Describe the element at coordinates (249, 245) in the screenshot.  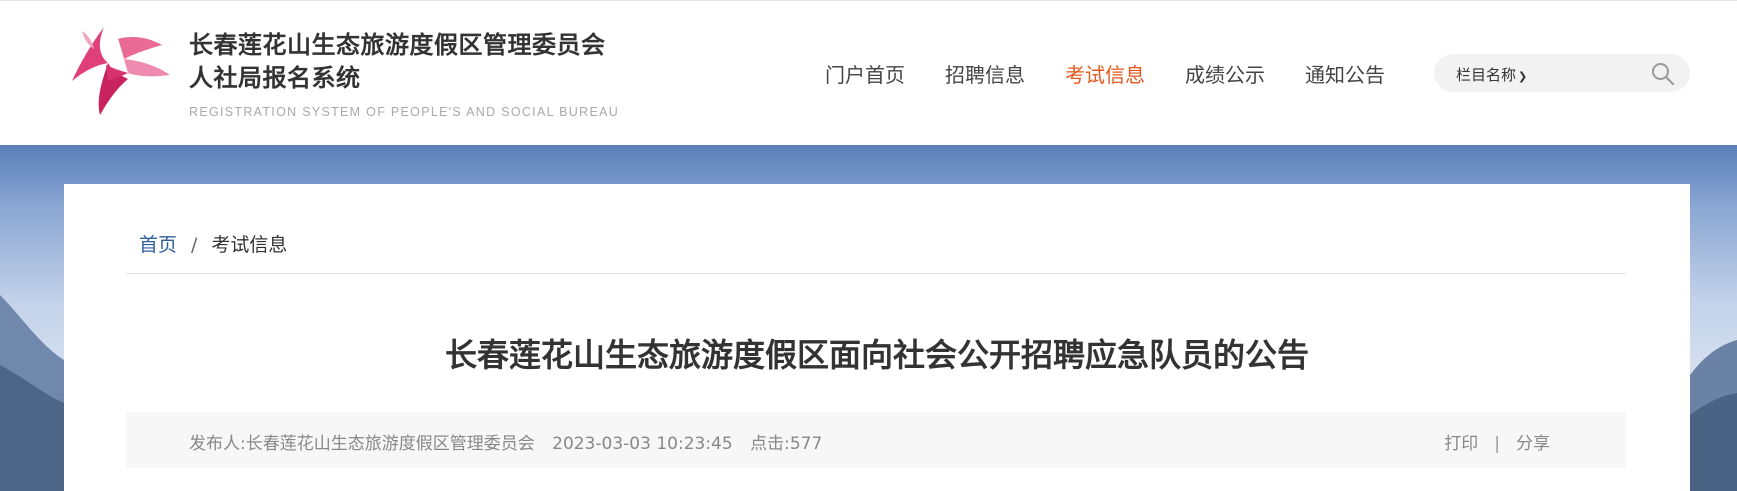
I see `breadcrumb-current: 考试信息` at that location.